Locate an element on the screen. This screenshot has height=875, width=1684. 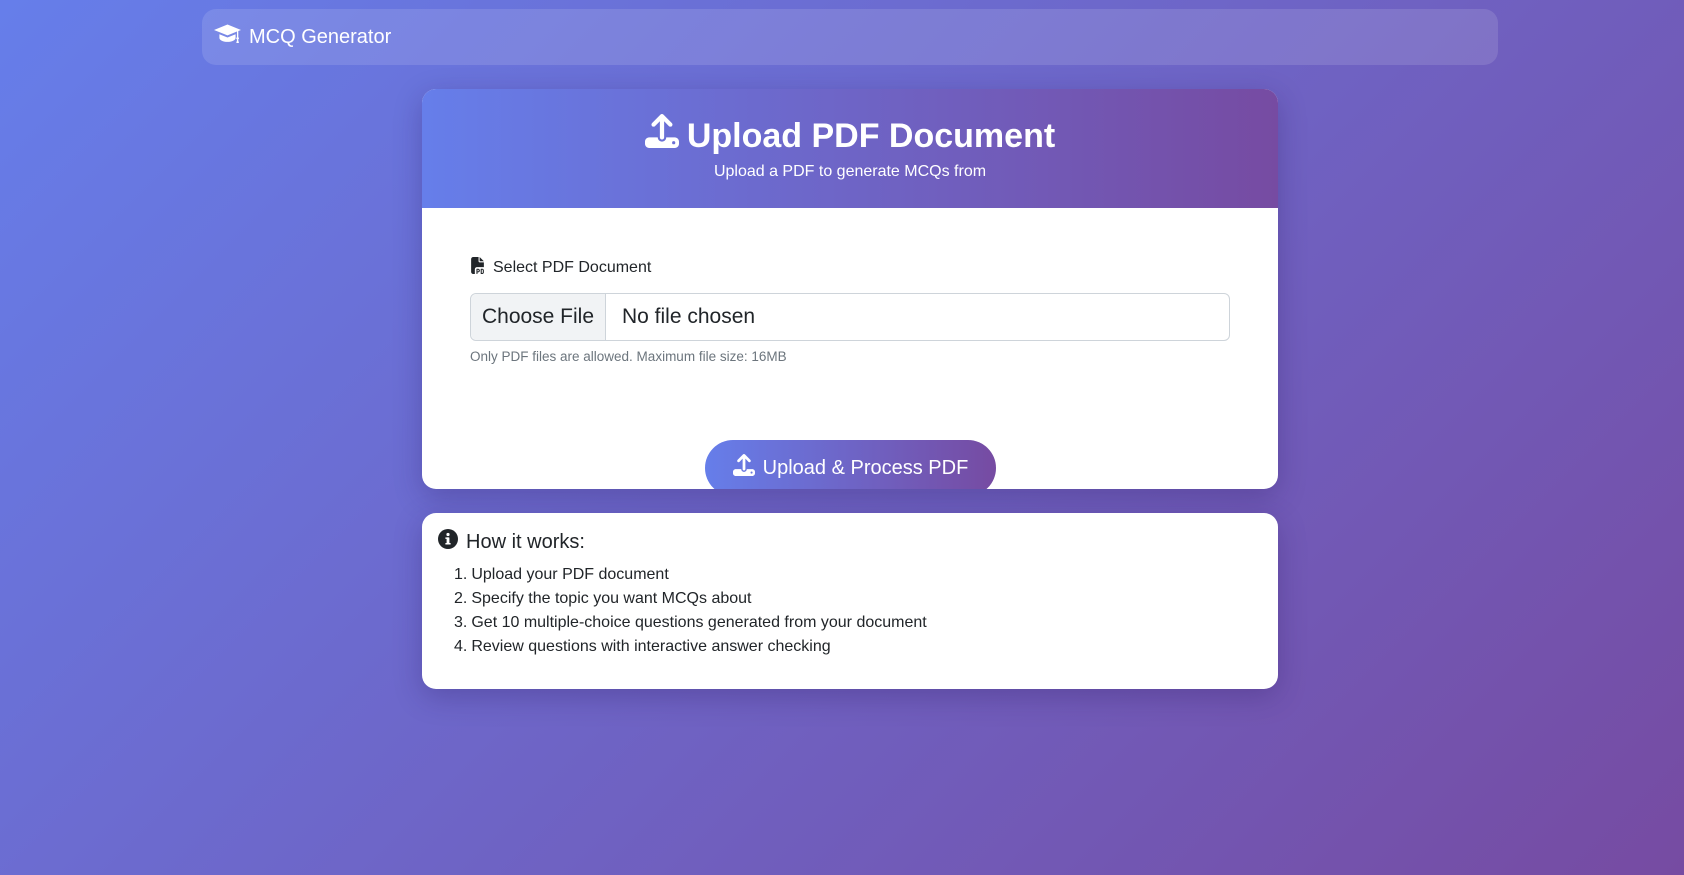
upload-card-subtitle: Upload a PDF to generate MCQs from is located at coordinates (850, 171).